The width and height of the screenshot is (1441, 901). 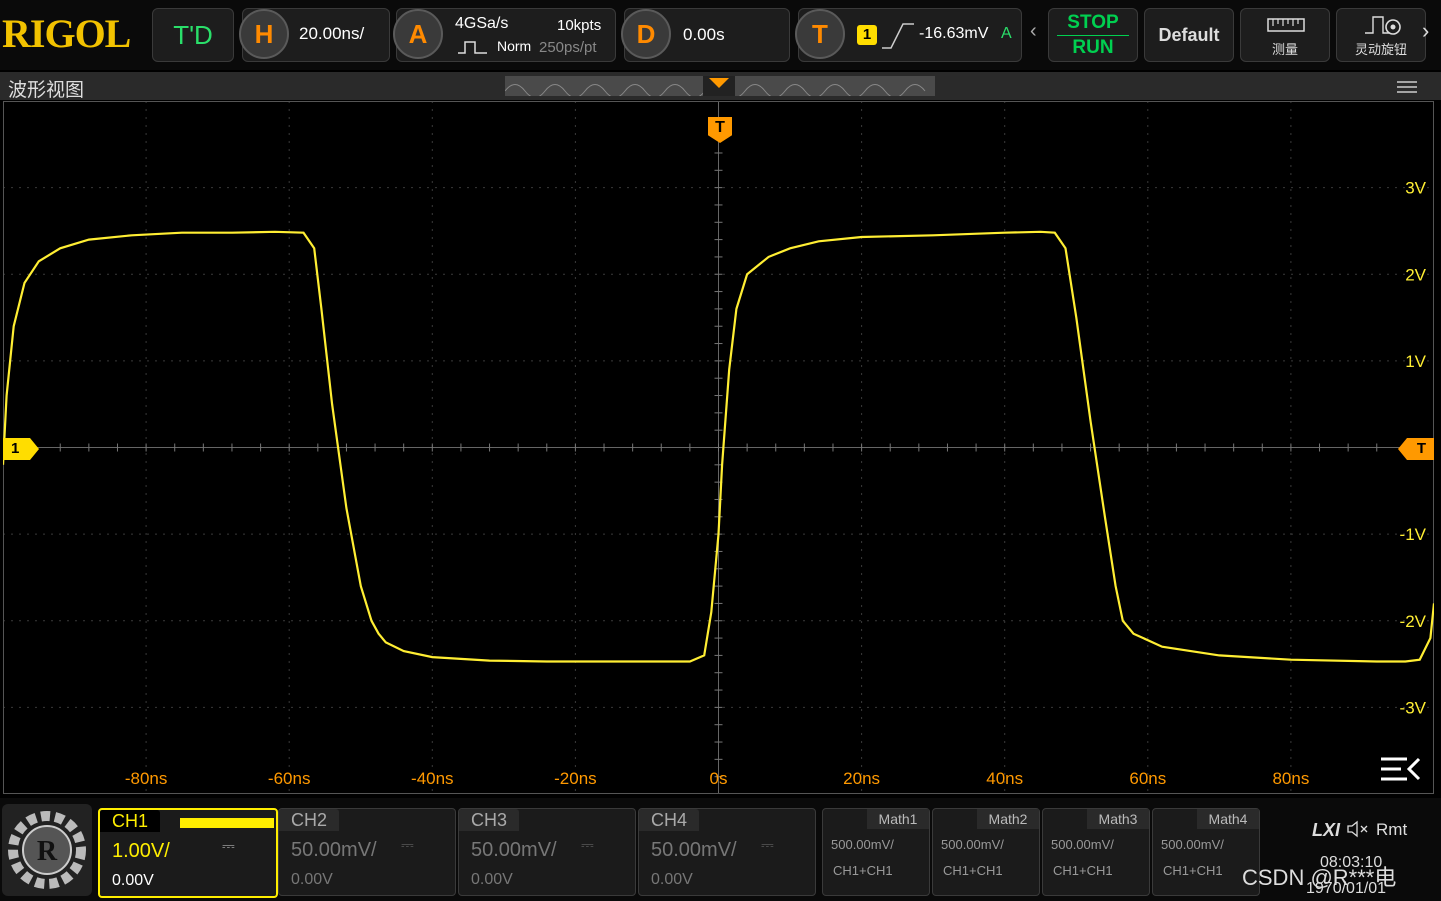 I want to click on math-box-1: Math1 500.00mV/CH1+CH1, so click(x=876, y=852).